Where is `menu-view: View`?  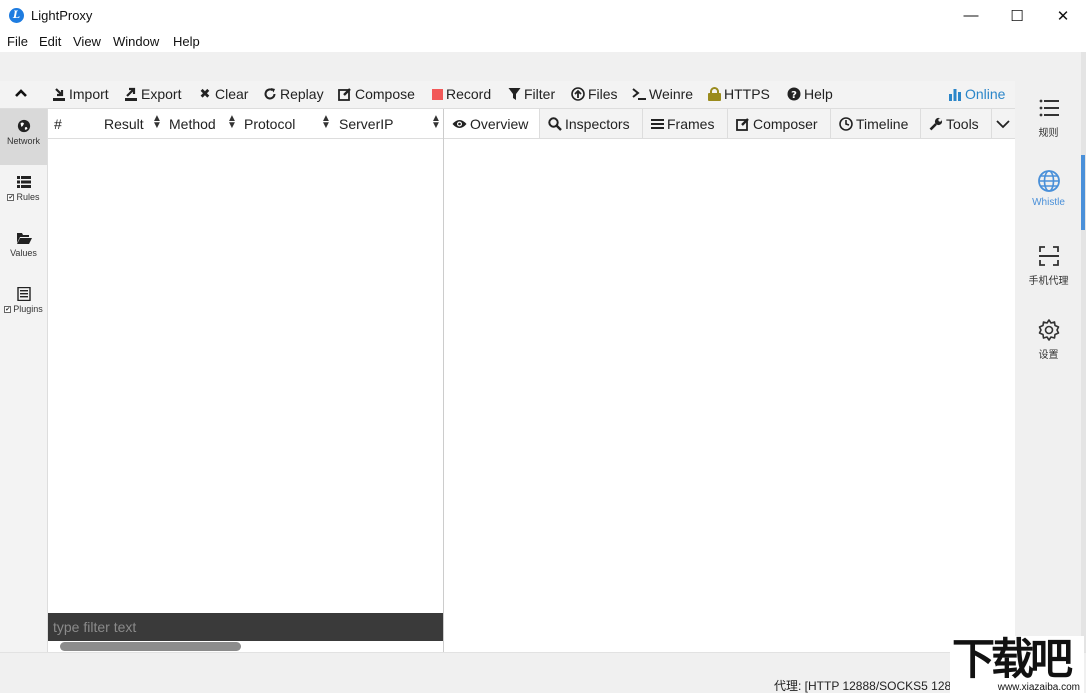 menu-view: View is located at coordinates (87, 41).